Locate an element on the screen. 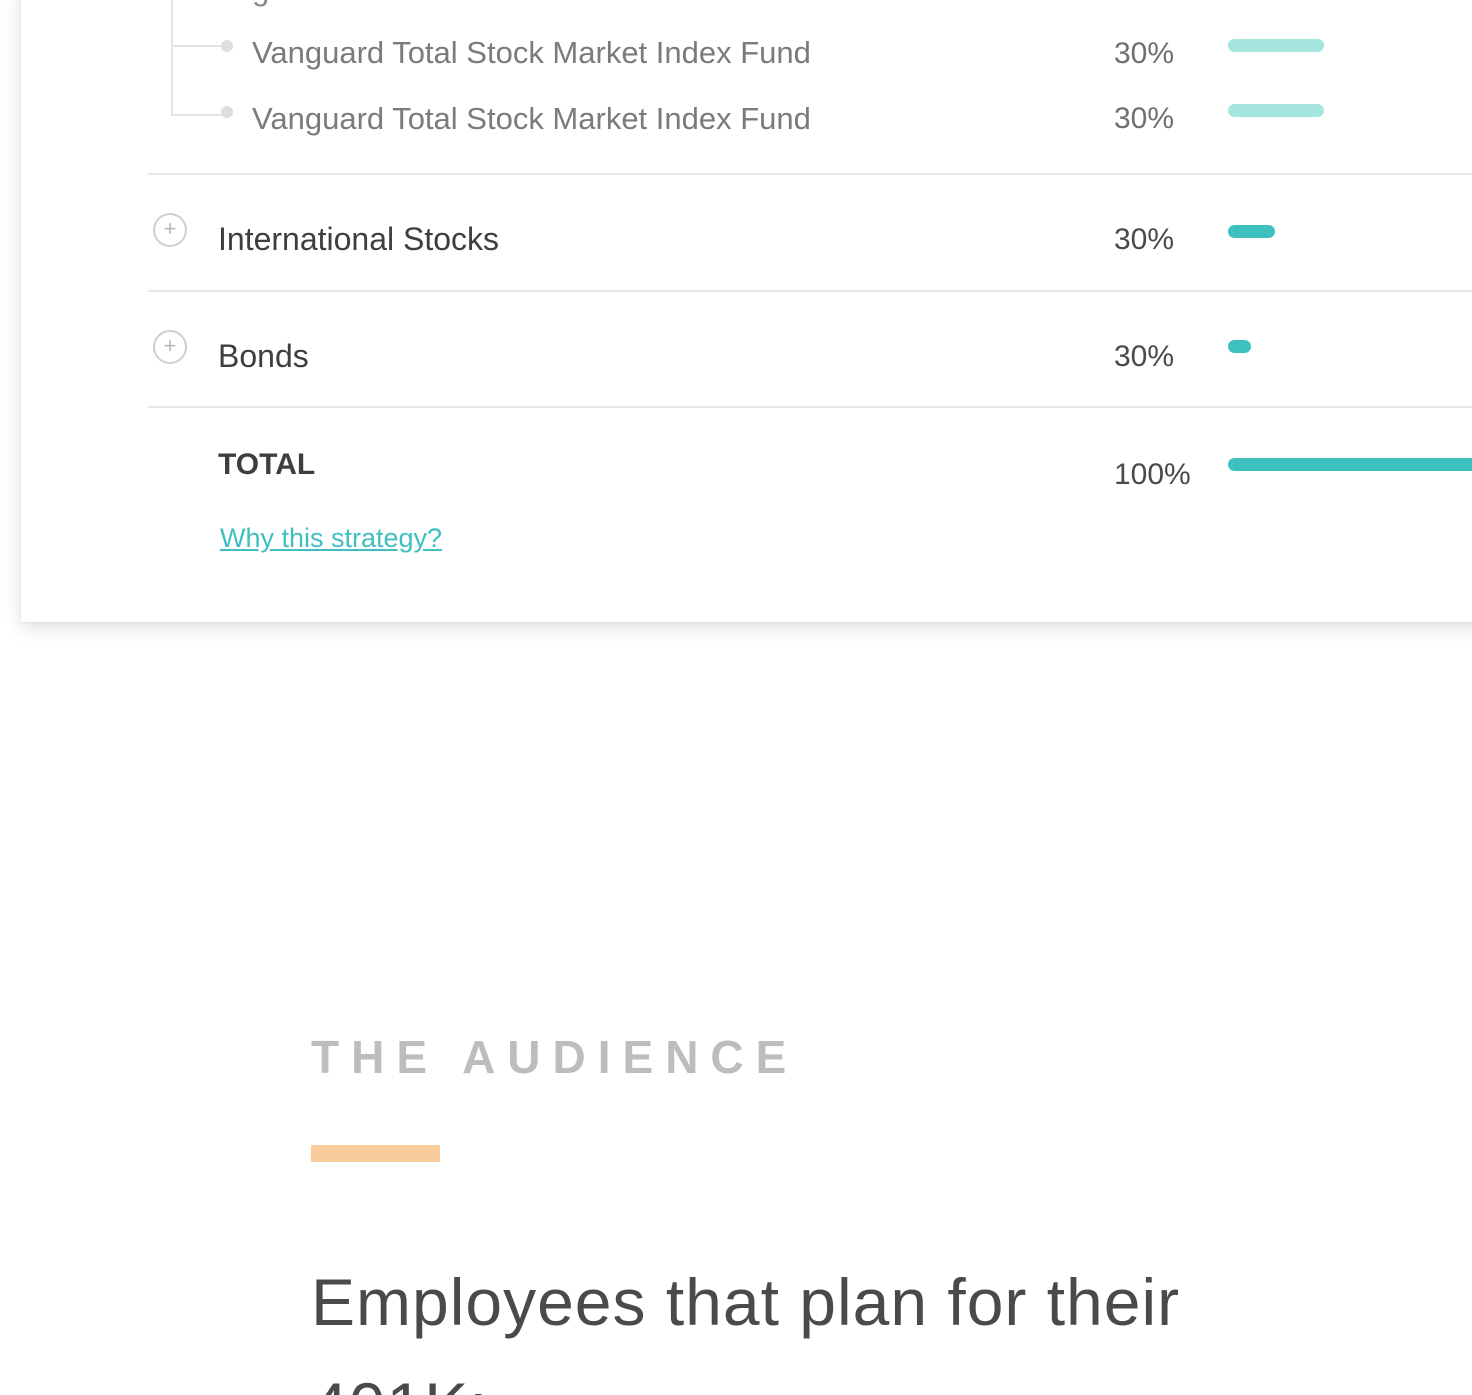 This screenshot has height=1395, width=1472. category-international-stocks: International Stocks is located at coordinates (359, 239).